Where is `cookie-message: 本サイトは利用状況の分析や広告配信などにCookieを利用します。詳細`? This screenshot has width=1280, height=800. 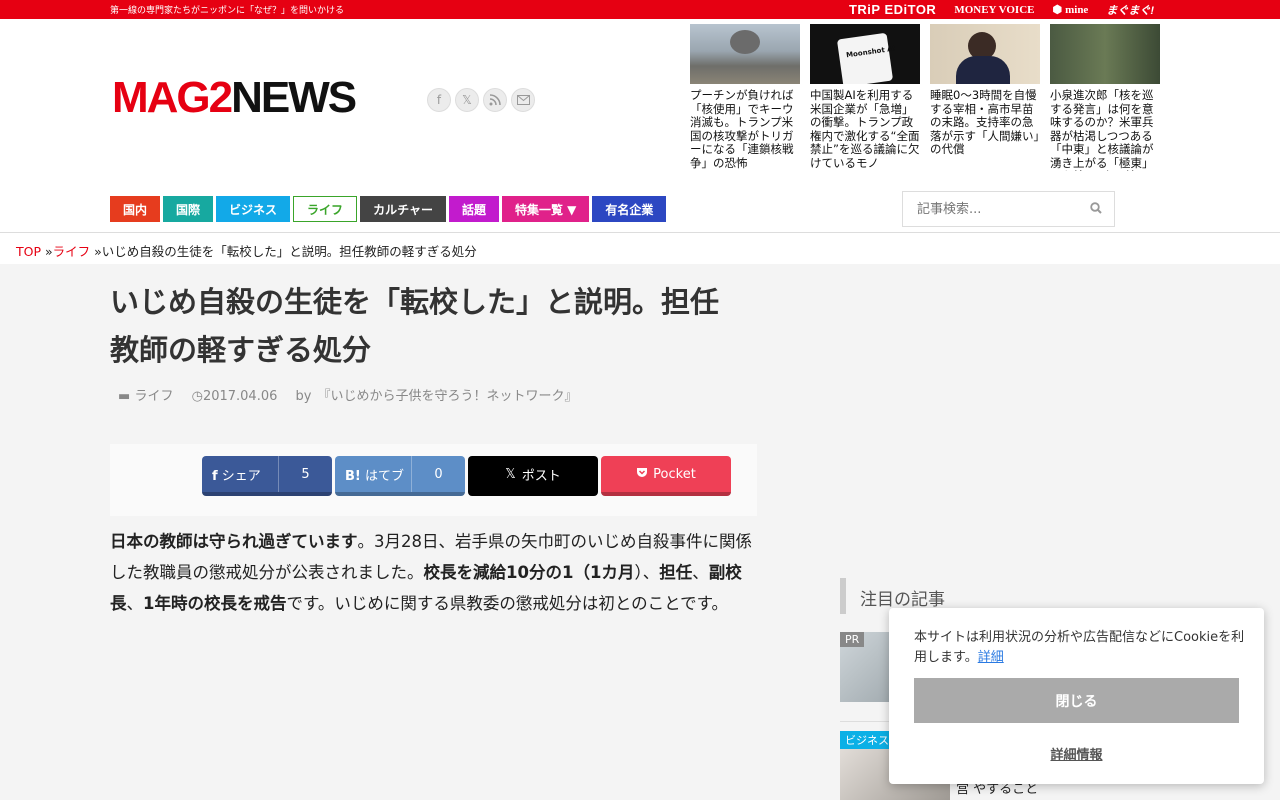 cookie-message: 本サイトは利用状況の分析や広告配信などにCookieを利用します。詳細 is located at coordinates (1079, 647).